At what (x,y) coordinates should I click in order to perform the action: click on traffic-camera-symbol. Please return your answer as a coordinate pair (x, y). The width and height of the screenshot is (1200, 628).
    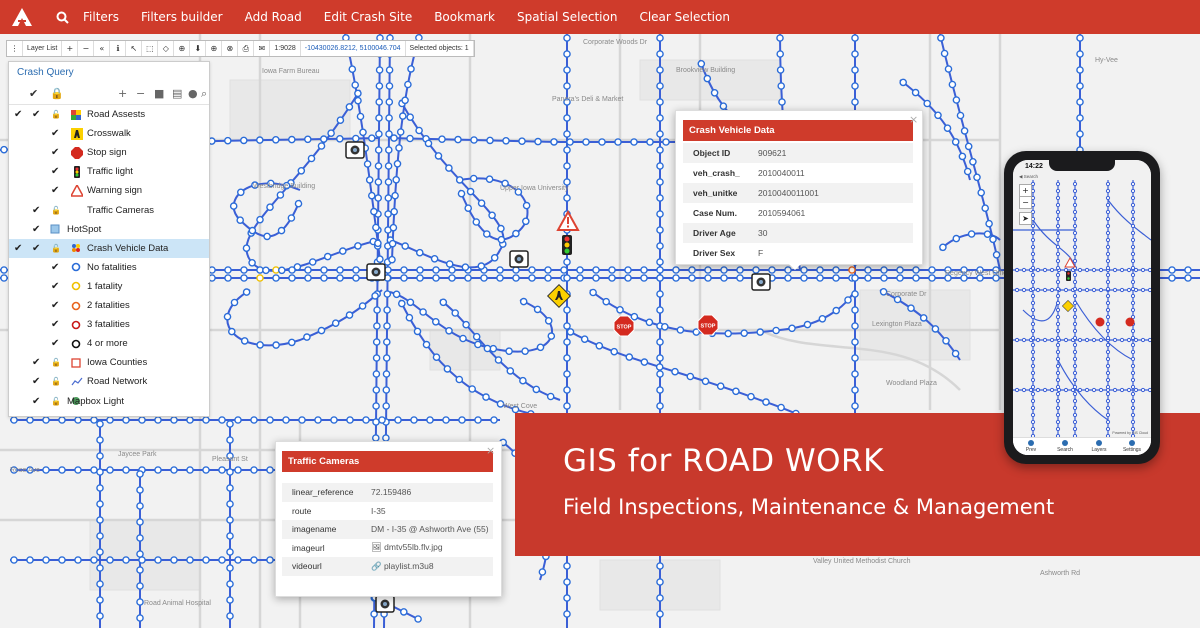
    Looking at the image, I should click on (385, 604).